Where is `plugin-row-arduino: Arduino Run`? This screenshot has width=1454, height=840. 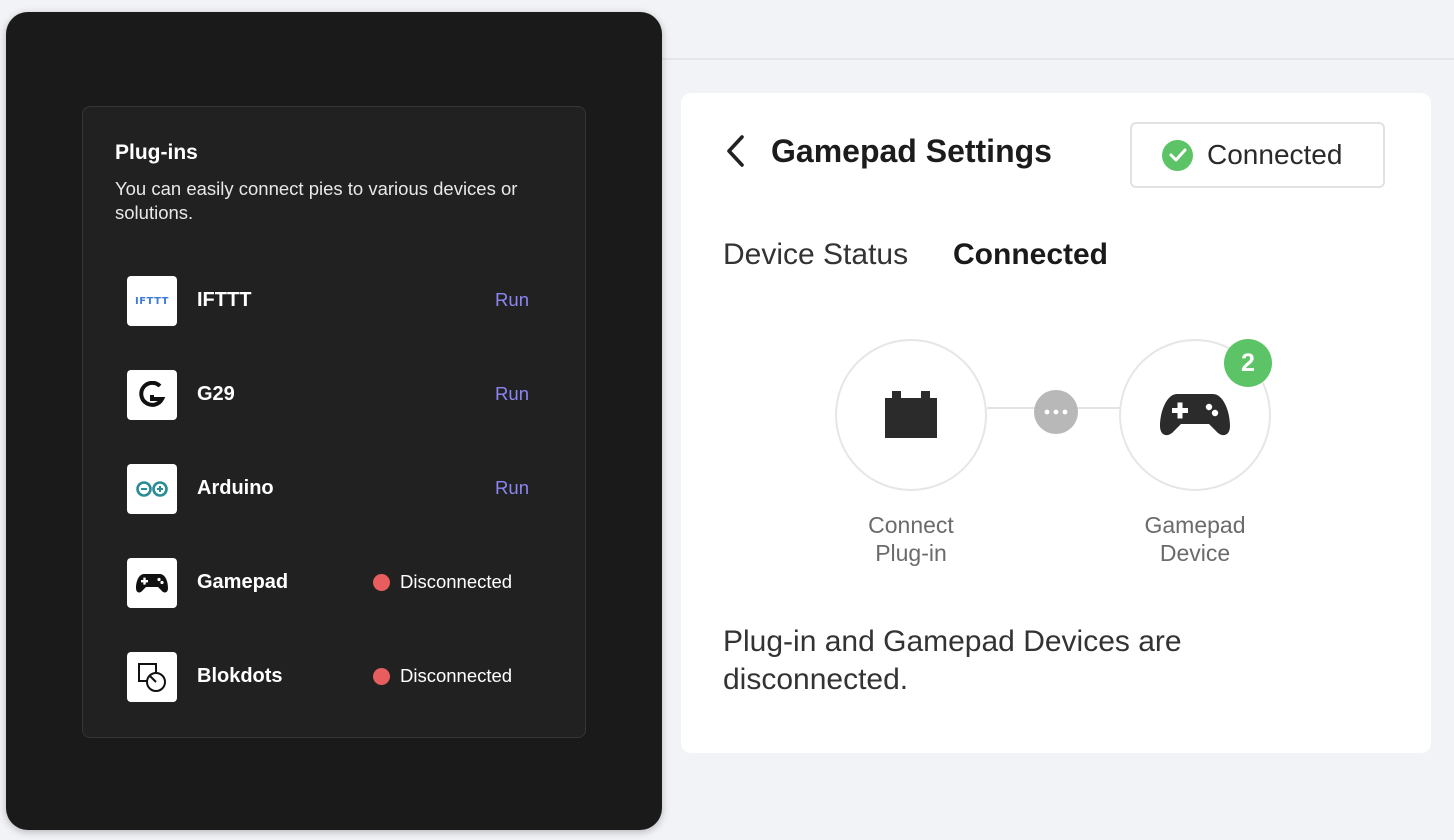 plugin-row-arduino: Arduino Run is located at coordinates (337, 489).